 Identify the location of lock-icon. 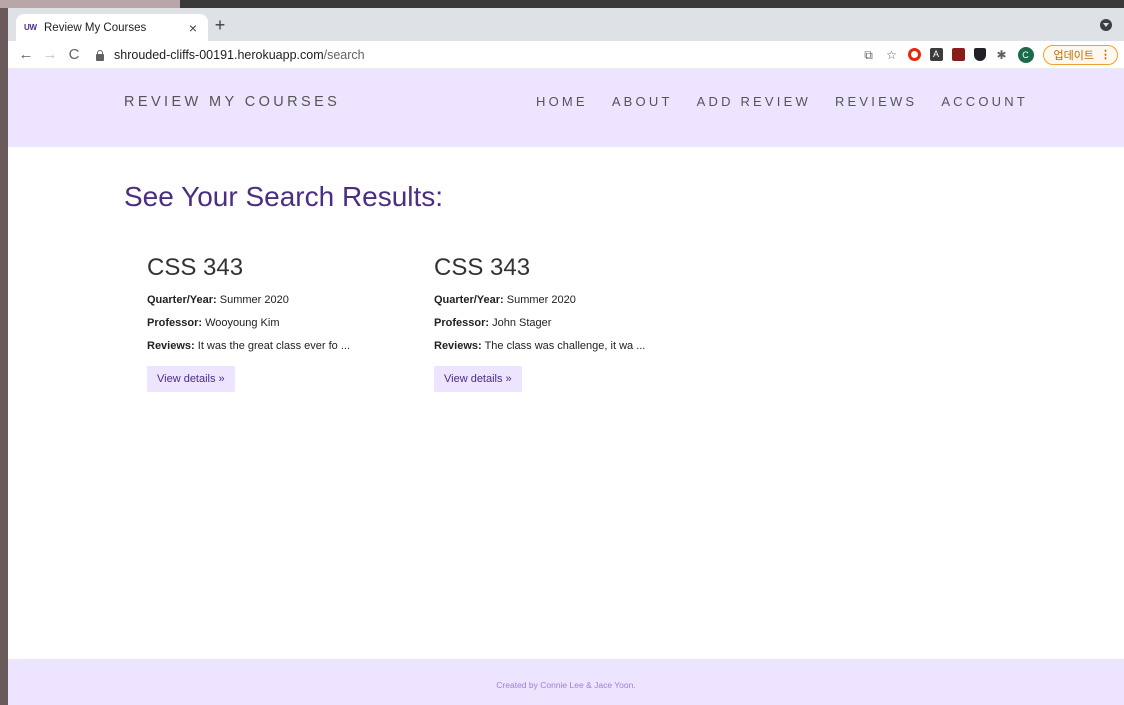
(100, 55).